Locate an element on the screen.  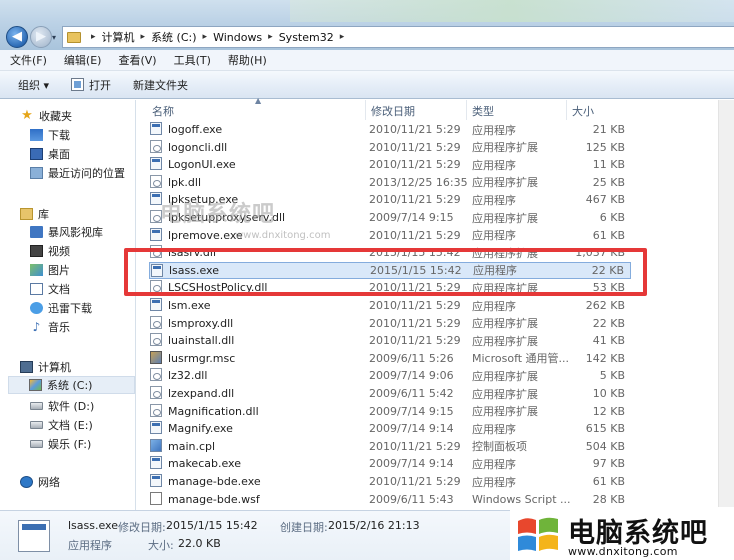
column-name: 名称 is located at coordinates (163, 111).